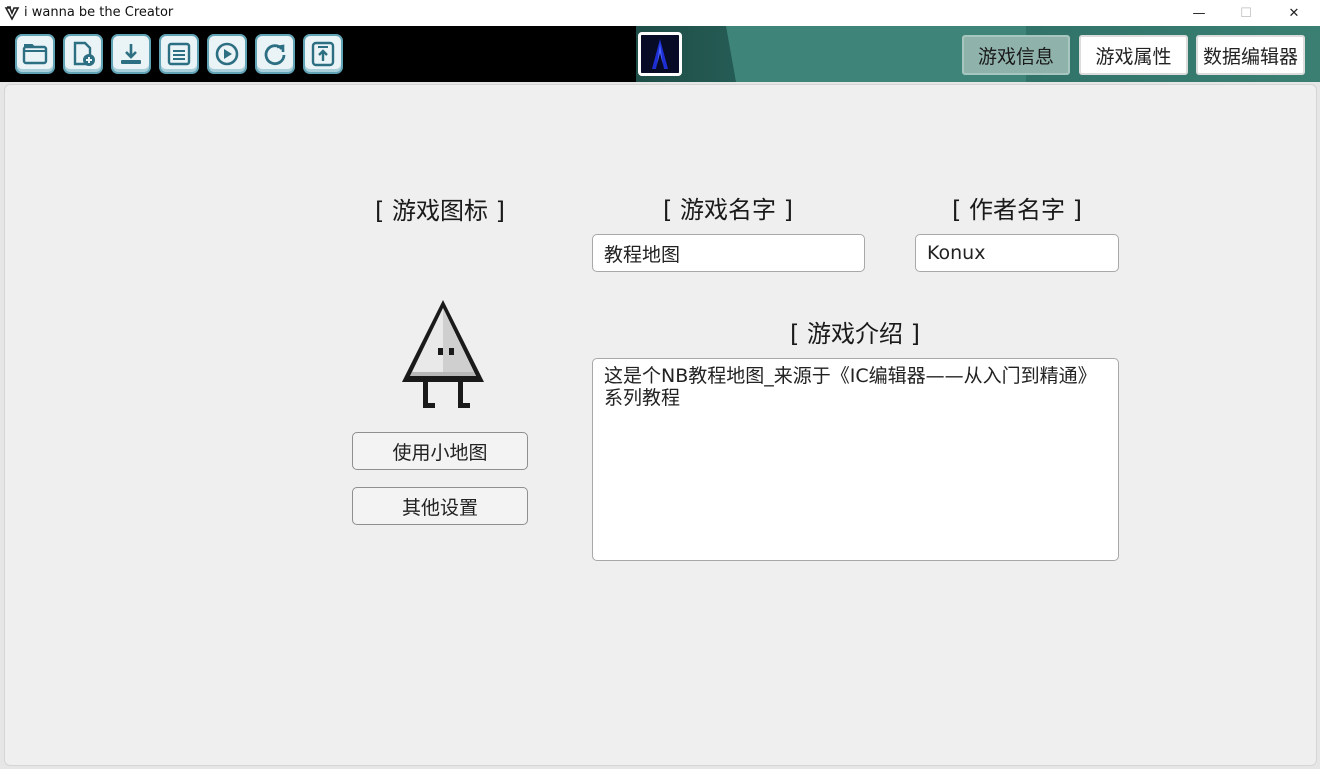  I want to click on game-preview-image, so click(660, 54).